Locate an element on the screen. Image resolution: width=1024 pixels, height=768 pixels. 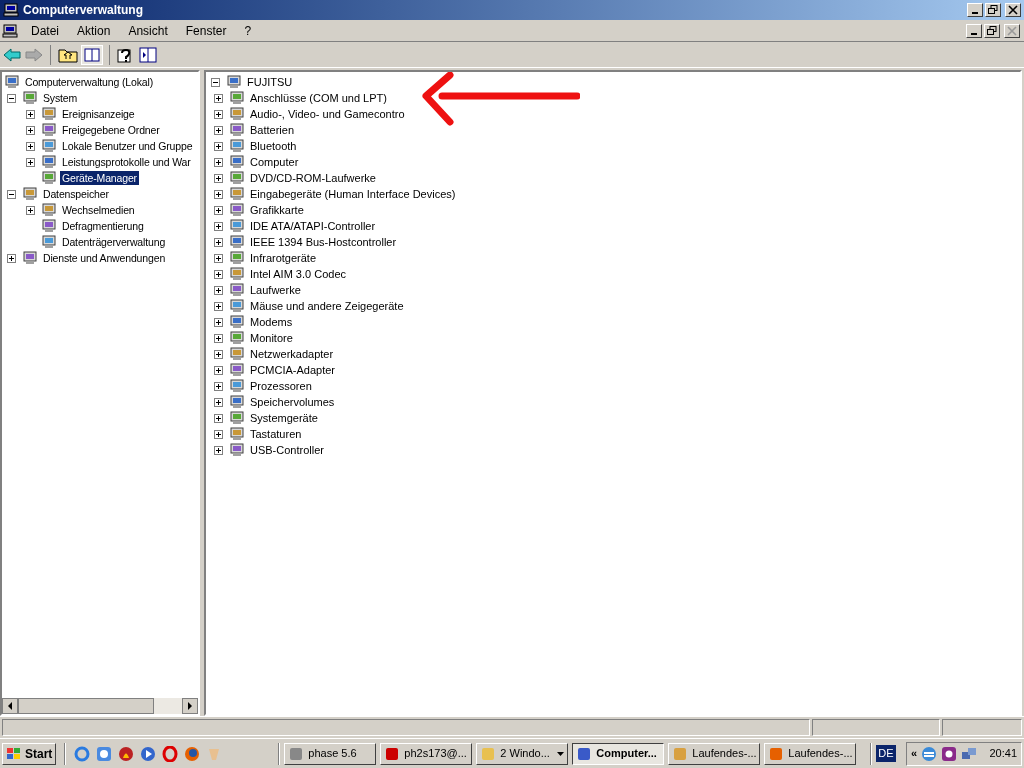
menu-item: ? is located at coordinates (248, 30).